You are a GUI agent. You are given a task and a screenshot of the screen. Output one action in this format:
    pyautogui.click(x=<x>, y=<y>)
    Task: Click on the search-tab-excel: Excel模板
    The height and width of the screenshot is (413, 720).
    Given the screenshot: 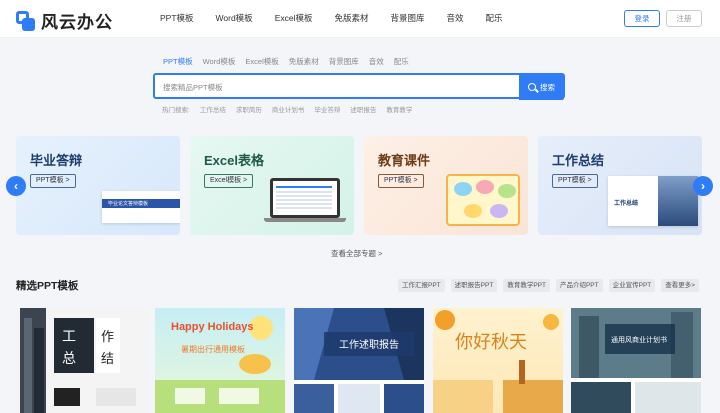 What is the action you would take?
    pyautogui.click(x=261, y=61)
    